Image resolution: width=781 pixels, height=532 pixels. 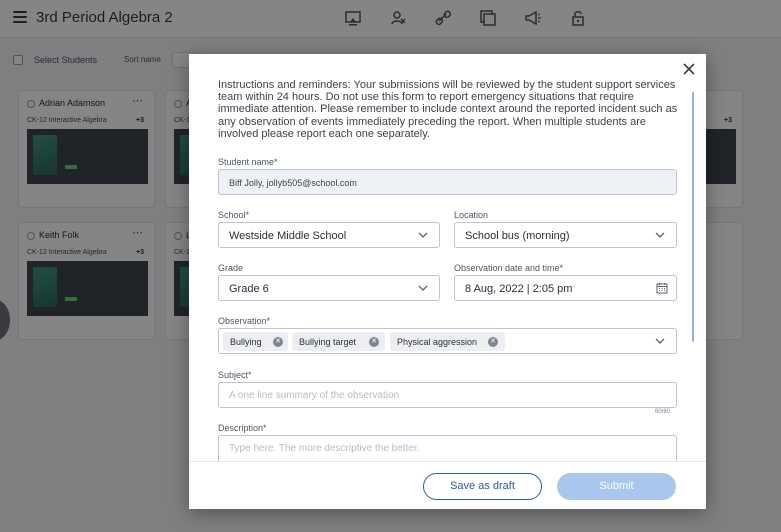 I want to click on school-value: Westside Middle School, so click(x=288, y=236).